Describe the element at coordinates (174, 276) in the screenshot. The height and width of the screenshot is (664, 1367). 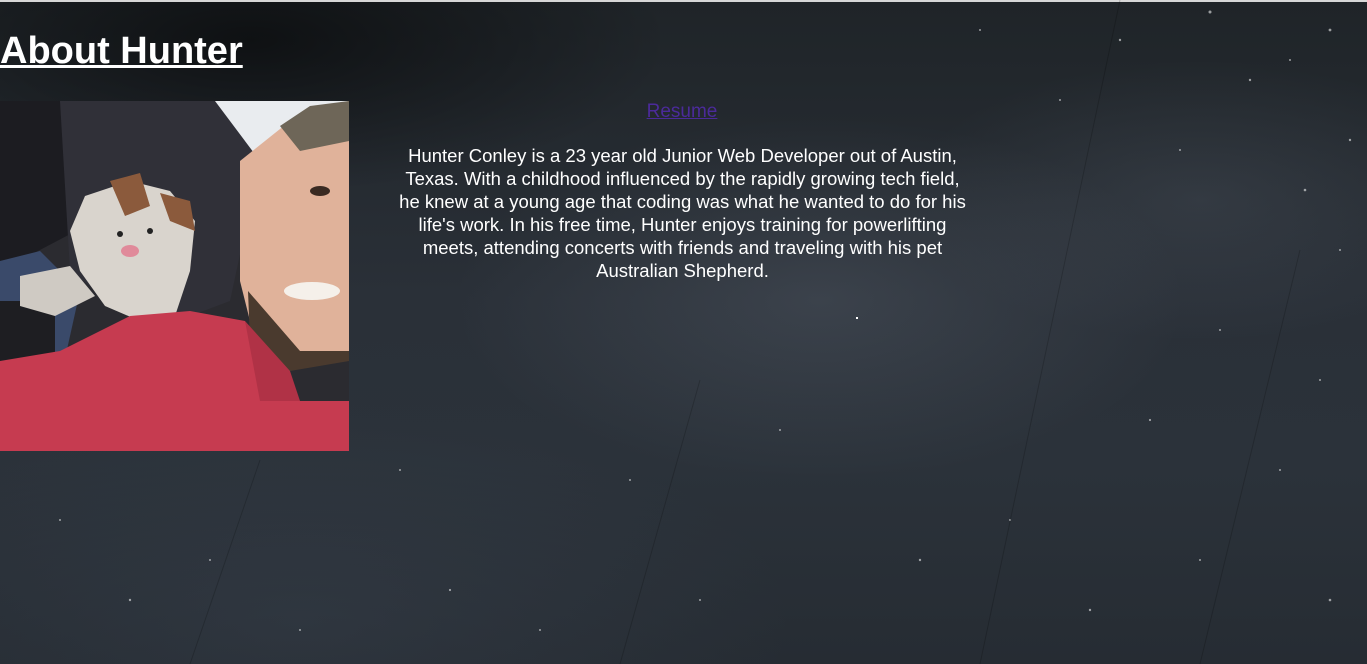
I see `profile-photo` at that location.